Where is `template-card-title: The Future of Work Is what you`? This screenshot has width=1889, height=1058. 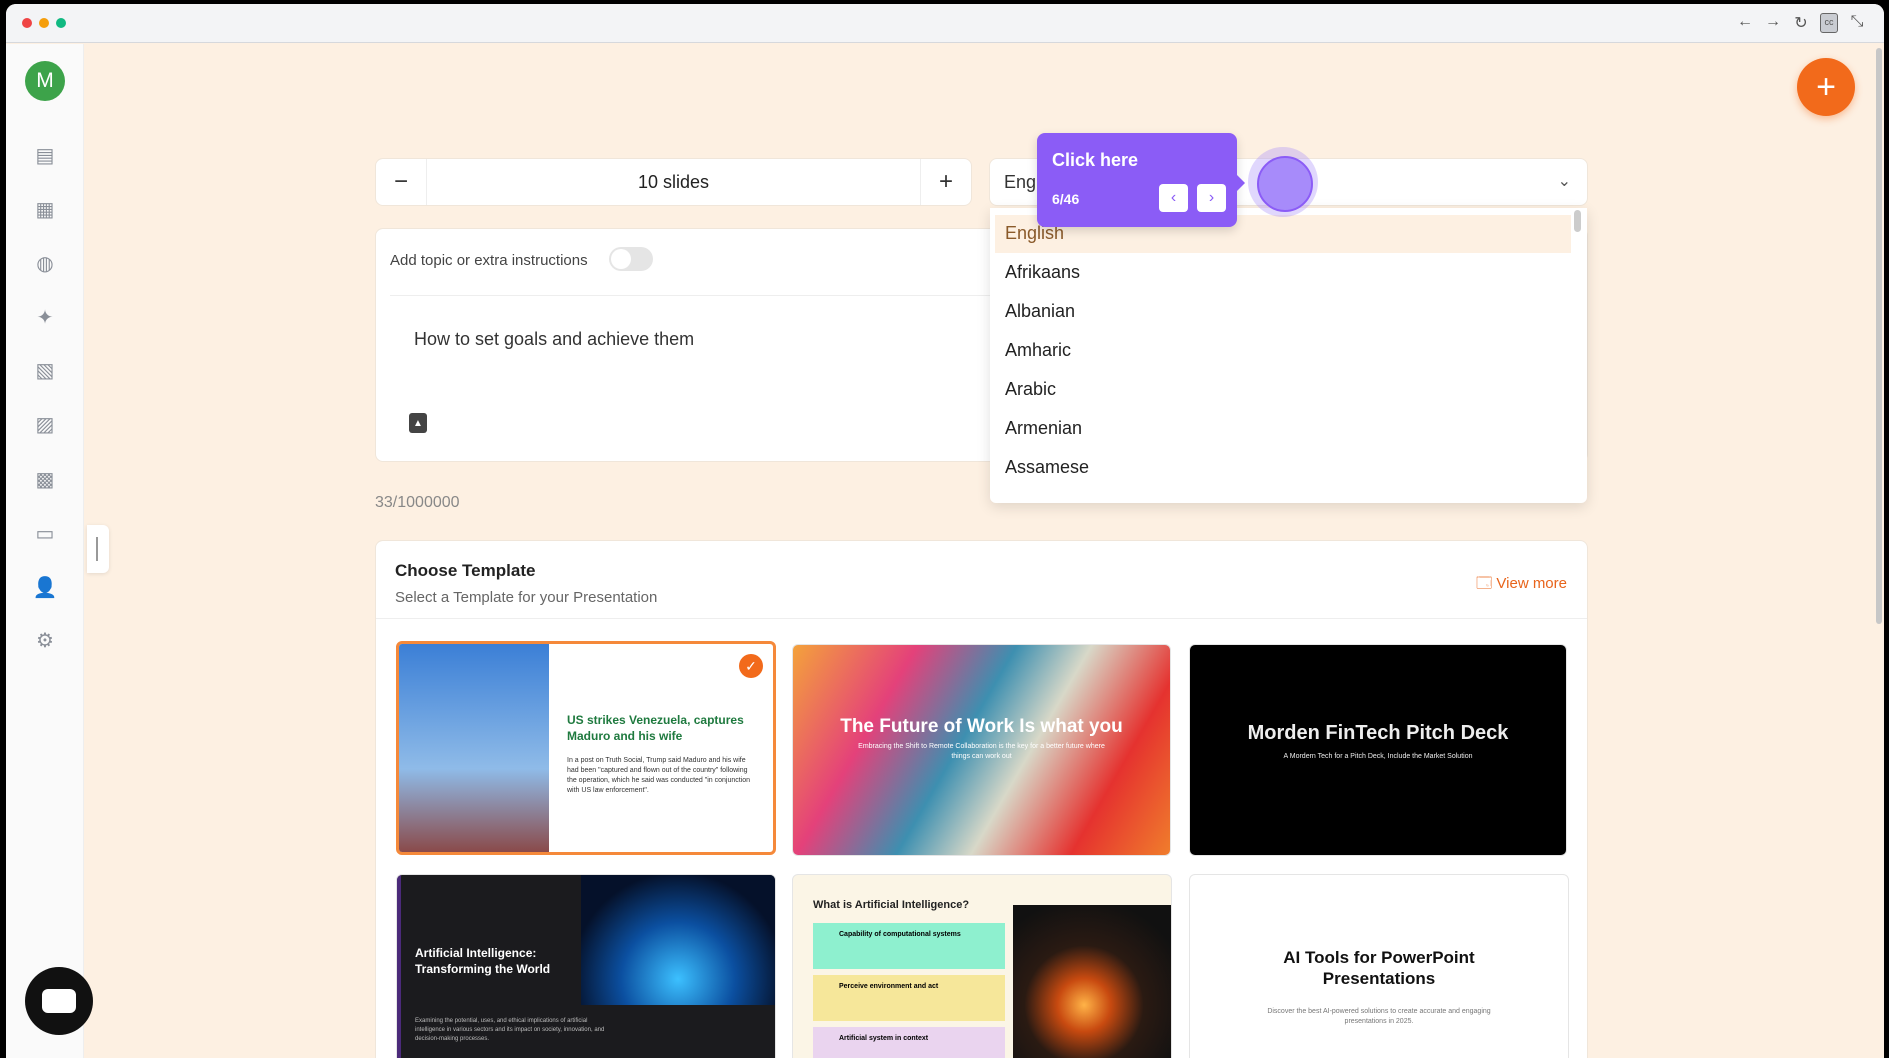 template-card-title: The Future of Work Is what you is located at coordinates (981, 726).